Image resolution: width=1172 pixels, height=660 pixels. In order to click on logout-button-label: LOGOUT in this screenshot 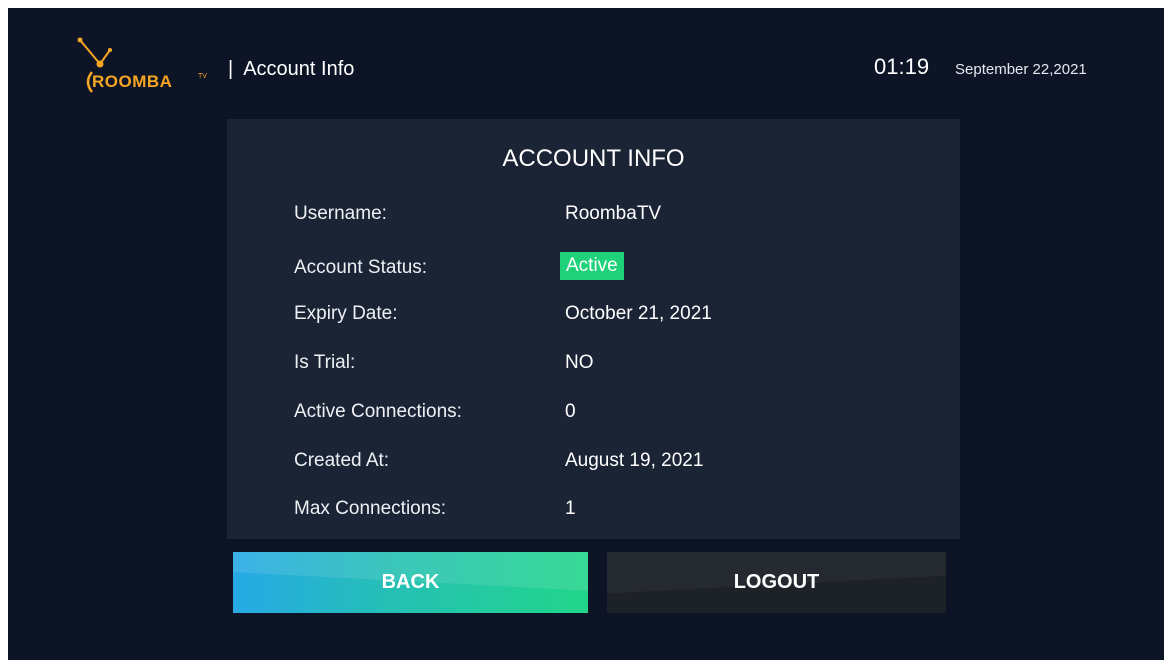, I will do `click(776, 582)`.